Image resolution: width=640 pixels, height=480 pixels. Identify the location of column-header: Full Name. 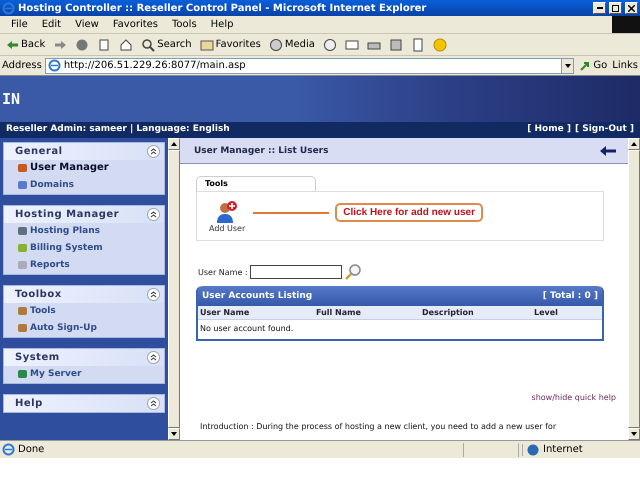
(339, 312).